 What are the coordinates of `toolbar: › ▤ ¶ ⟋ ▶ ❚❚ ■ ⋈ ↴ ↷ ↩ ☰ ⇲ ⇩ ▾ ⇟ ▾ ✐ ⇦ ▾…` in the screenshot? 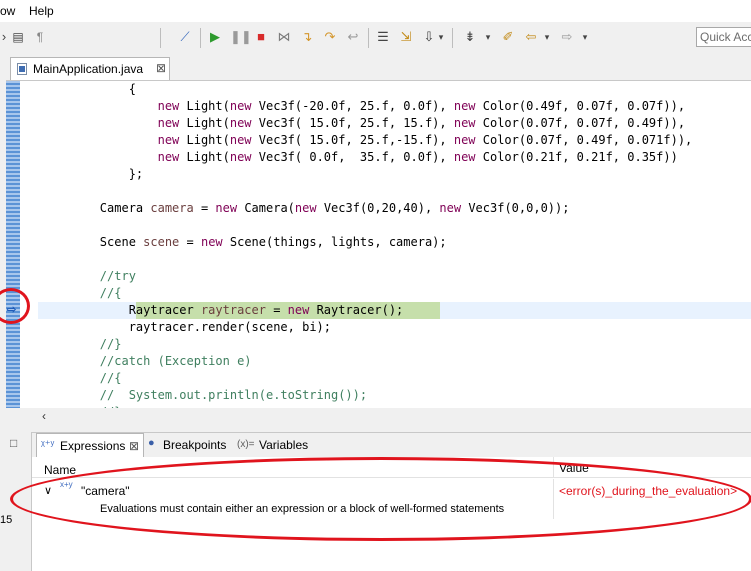 It's located at (375, 38).